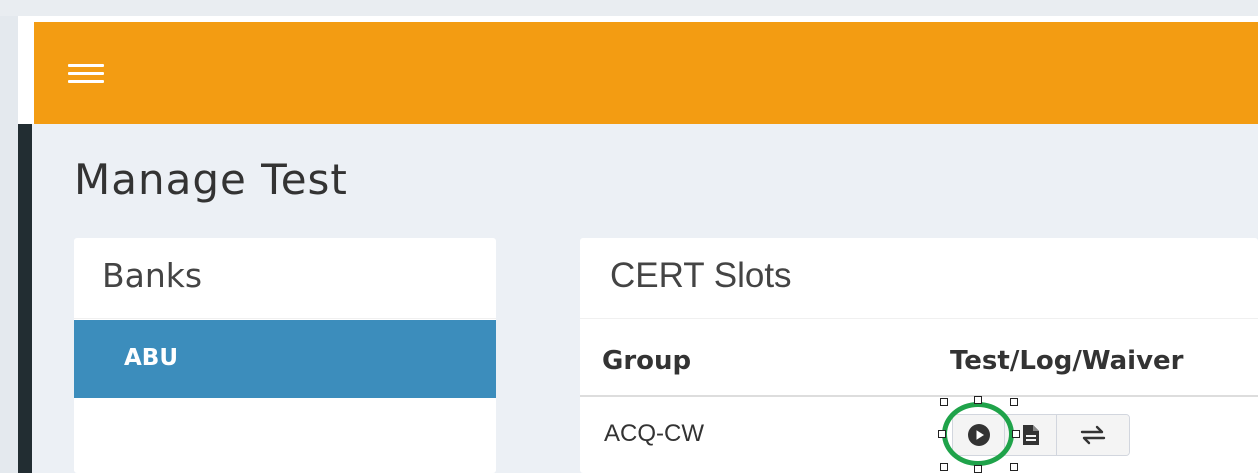 Image resolution: width=1258 pixels, height=473 pixels. I want to click on logo-area, so click(26, 70).